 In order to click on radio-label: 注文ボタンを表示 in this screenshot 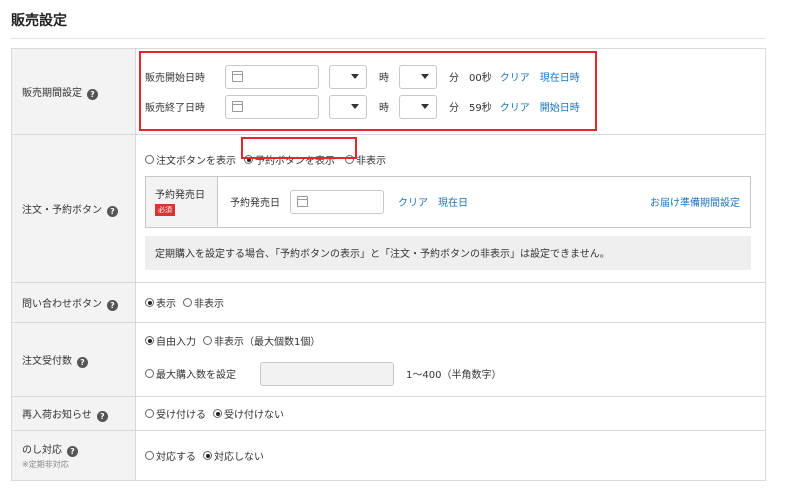, I will do `click(196, 161)`.